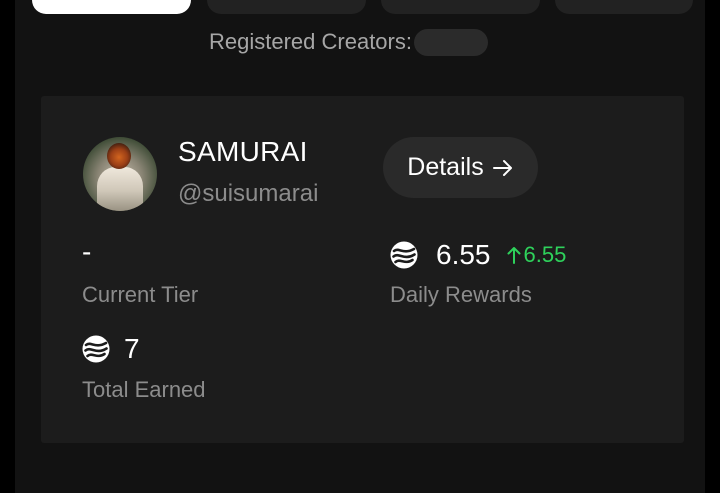  Describe the element at coordinates (445, 167) in the screenshot. I see `details-button-label: Details` at that location.